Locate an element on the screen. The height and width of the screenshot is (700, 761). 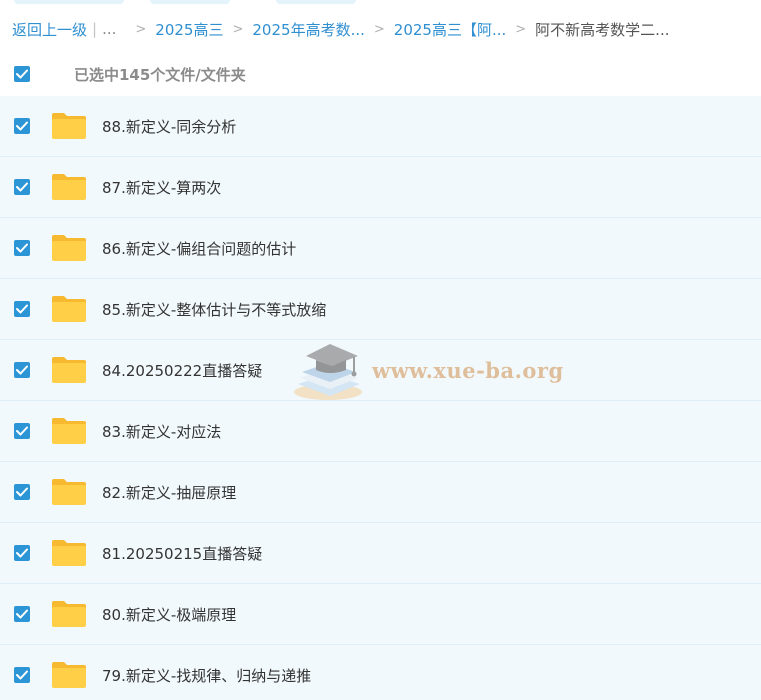
selection-bar: 已选中145个文件/文件夹 is located at coordinates (380, 76).